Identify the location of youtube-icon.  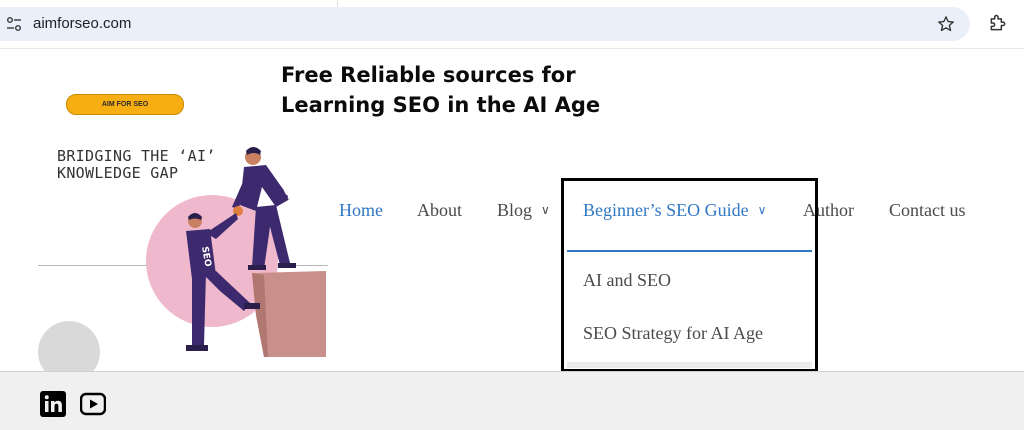
(93, 404).